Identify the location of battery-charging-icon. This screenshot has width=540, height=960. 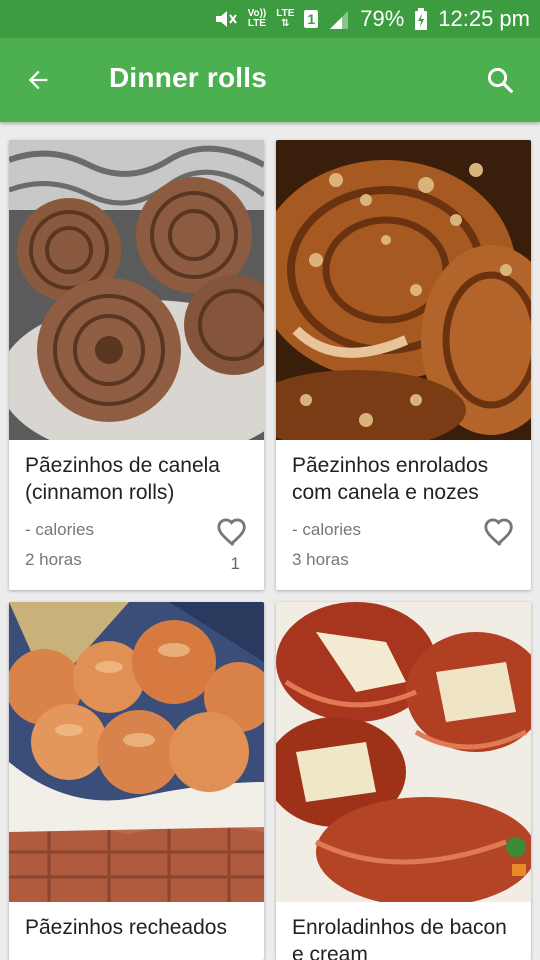
(421, 19).